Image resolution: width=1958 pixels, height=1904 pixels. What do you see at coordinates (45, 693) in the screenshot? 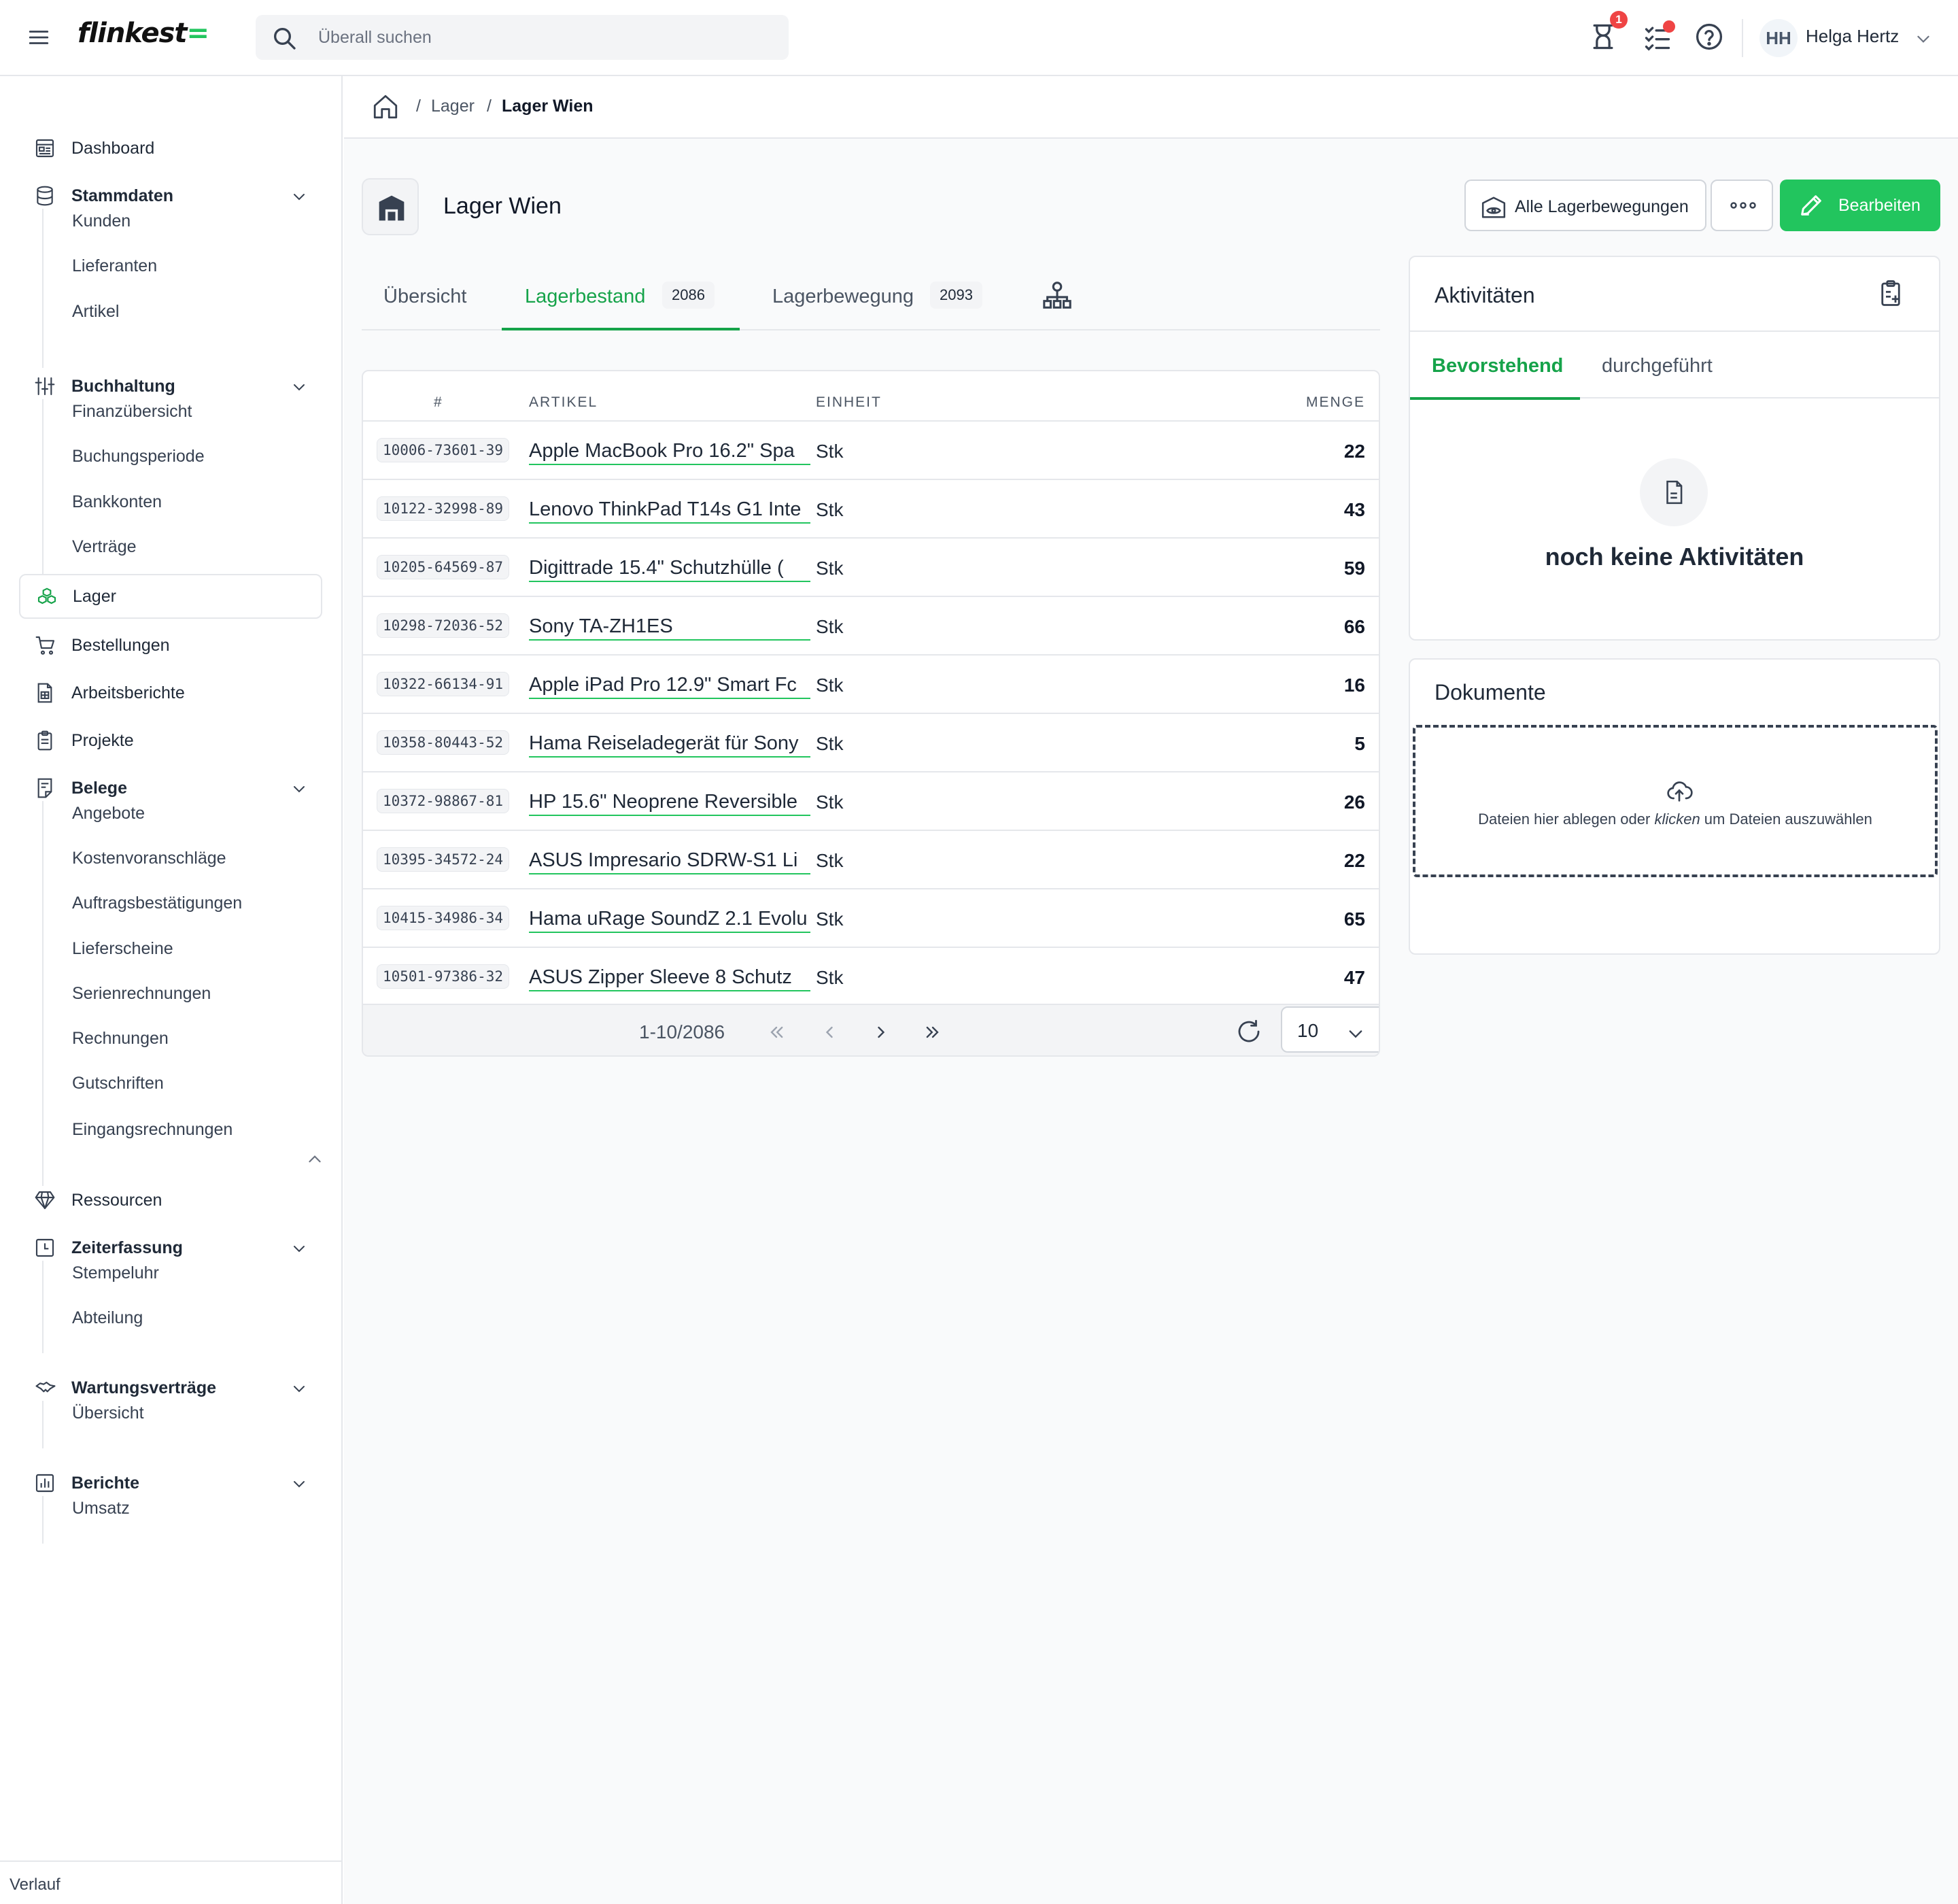
I see `report-icon` at bounding box center [45, 693].